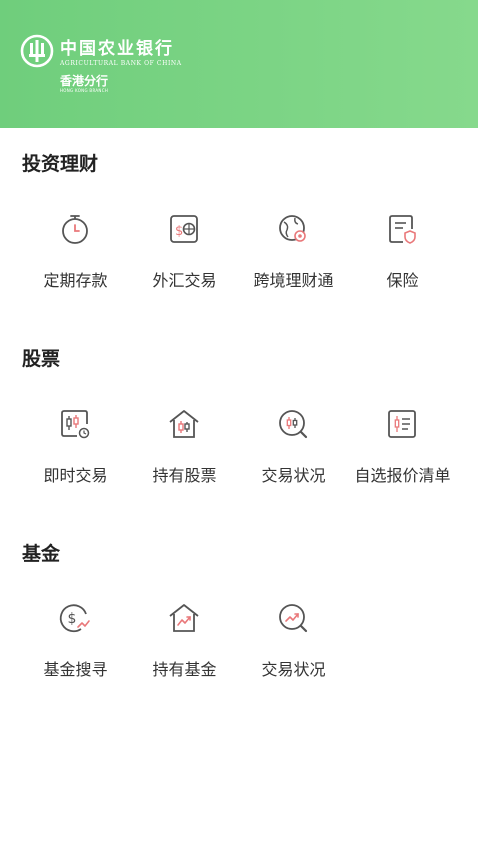  Describe the element at coordinates (184, 280) in the screenshot. I see `menu-item-label: 外汇交易` at that location.